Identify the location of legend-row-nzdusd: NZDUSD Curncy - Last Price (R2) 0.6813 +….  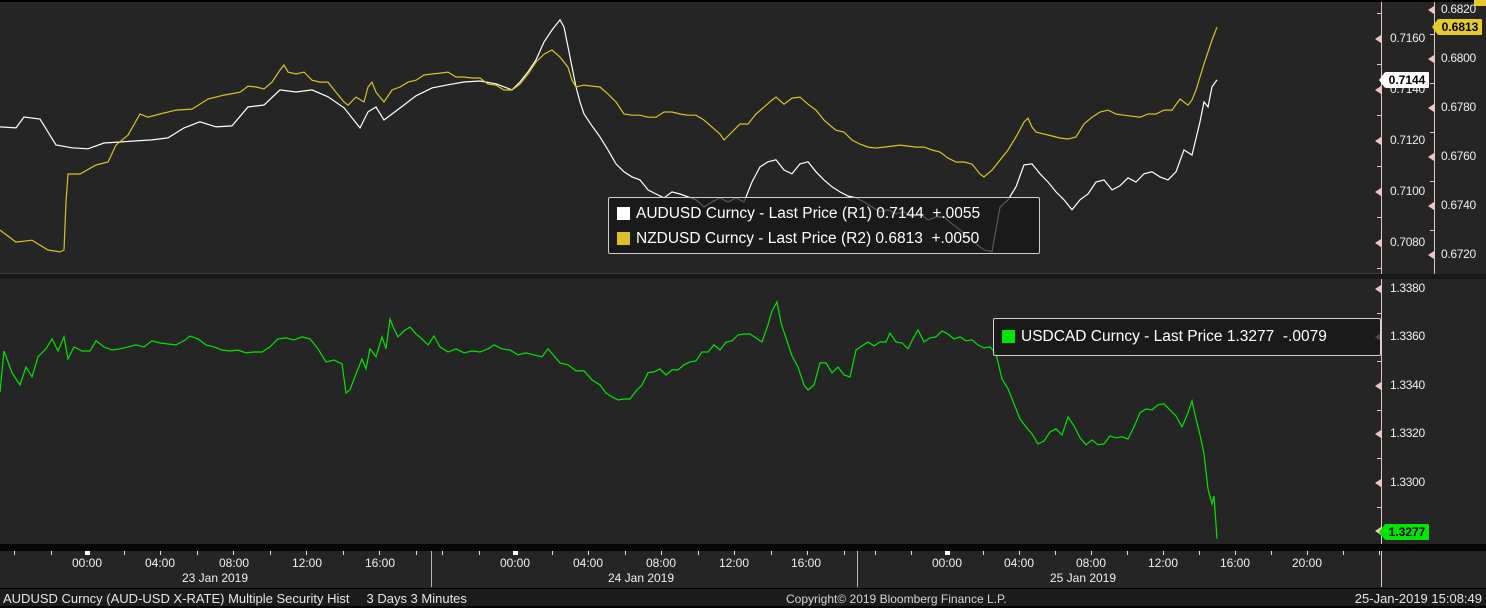
(824, 238).